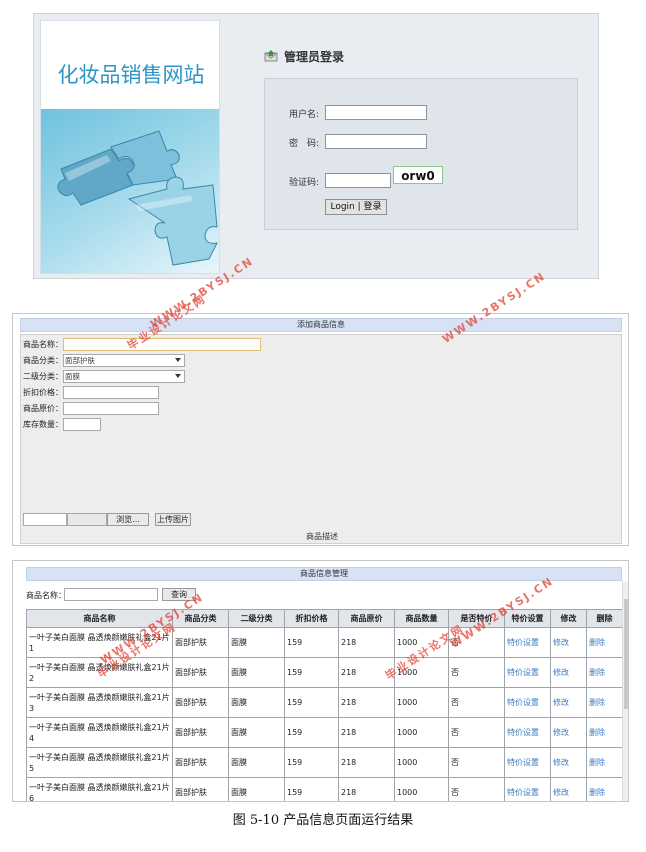  Describe the element at coordinates (295, 642) in the screenshot. I see `cell-discount-text: 159` at that location.